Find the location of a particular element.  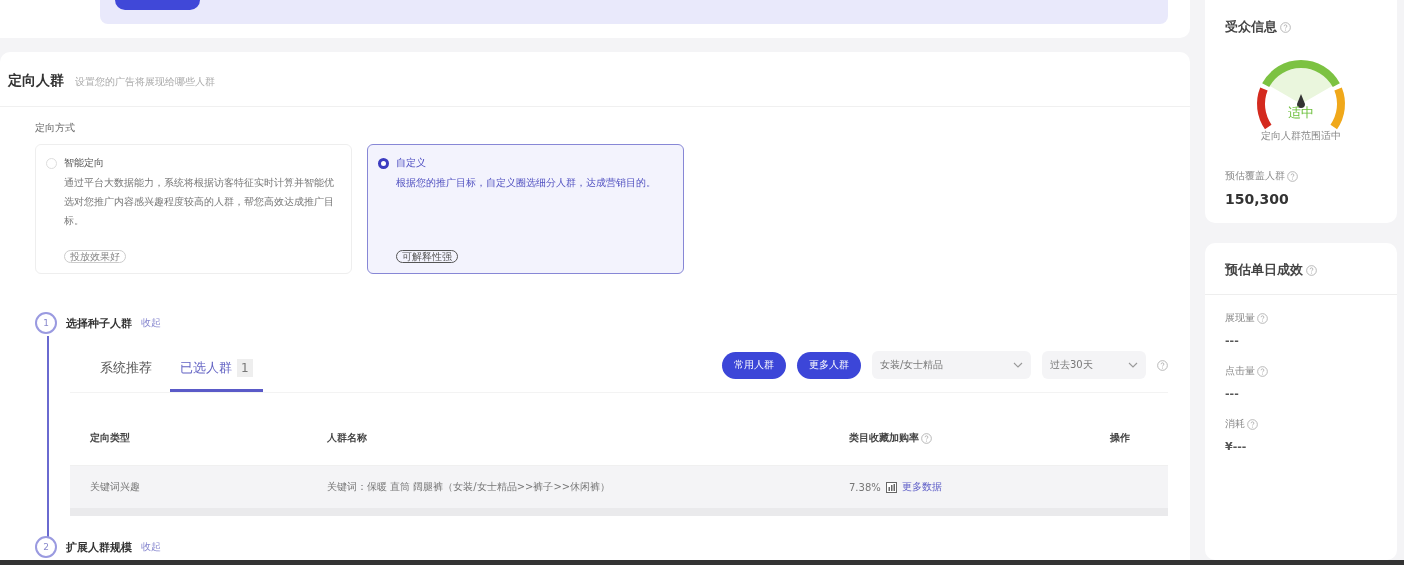

option-description: 通过平台大数据能力，系统将根据访客特征实时计算并智能优选对您推广内容感兴趣程度较高的人群，帮您高效达成推广目标。 is located at coordinates (199, 202).